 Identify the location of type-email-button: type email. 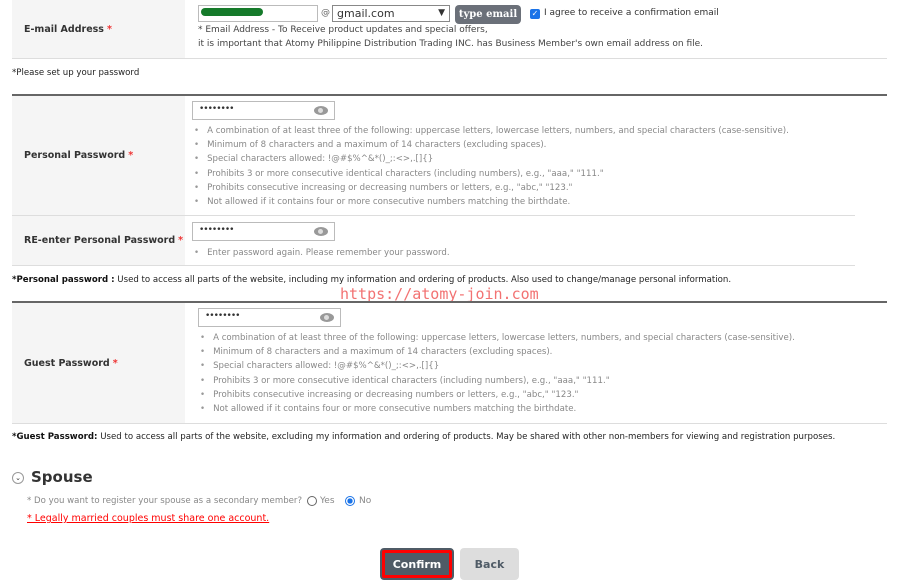
(488, 14).